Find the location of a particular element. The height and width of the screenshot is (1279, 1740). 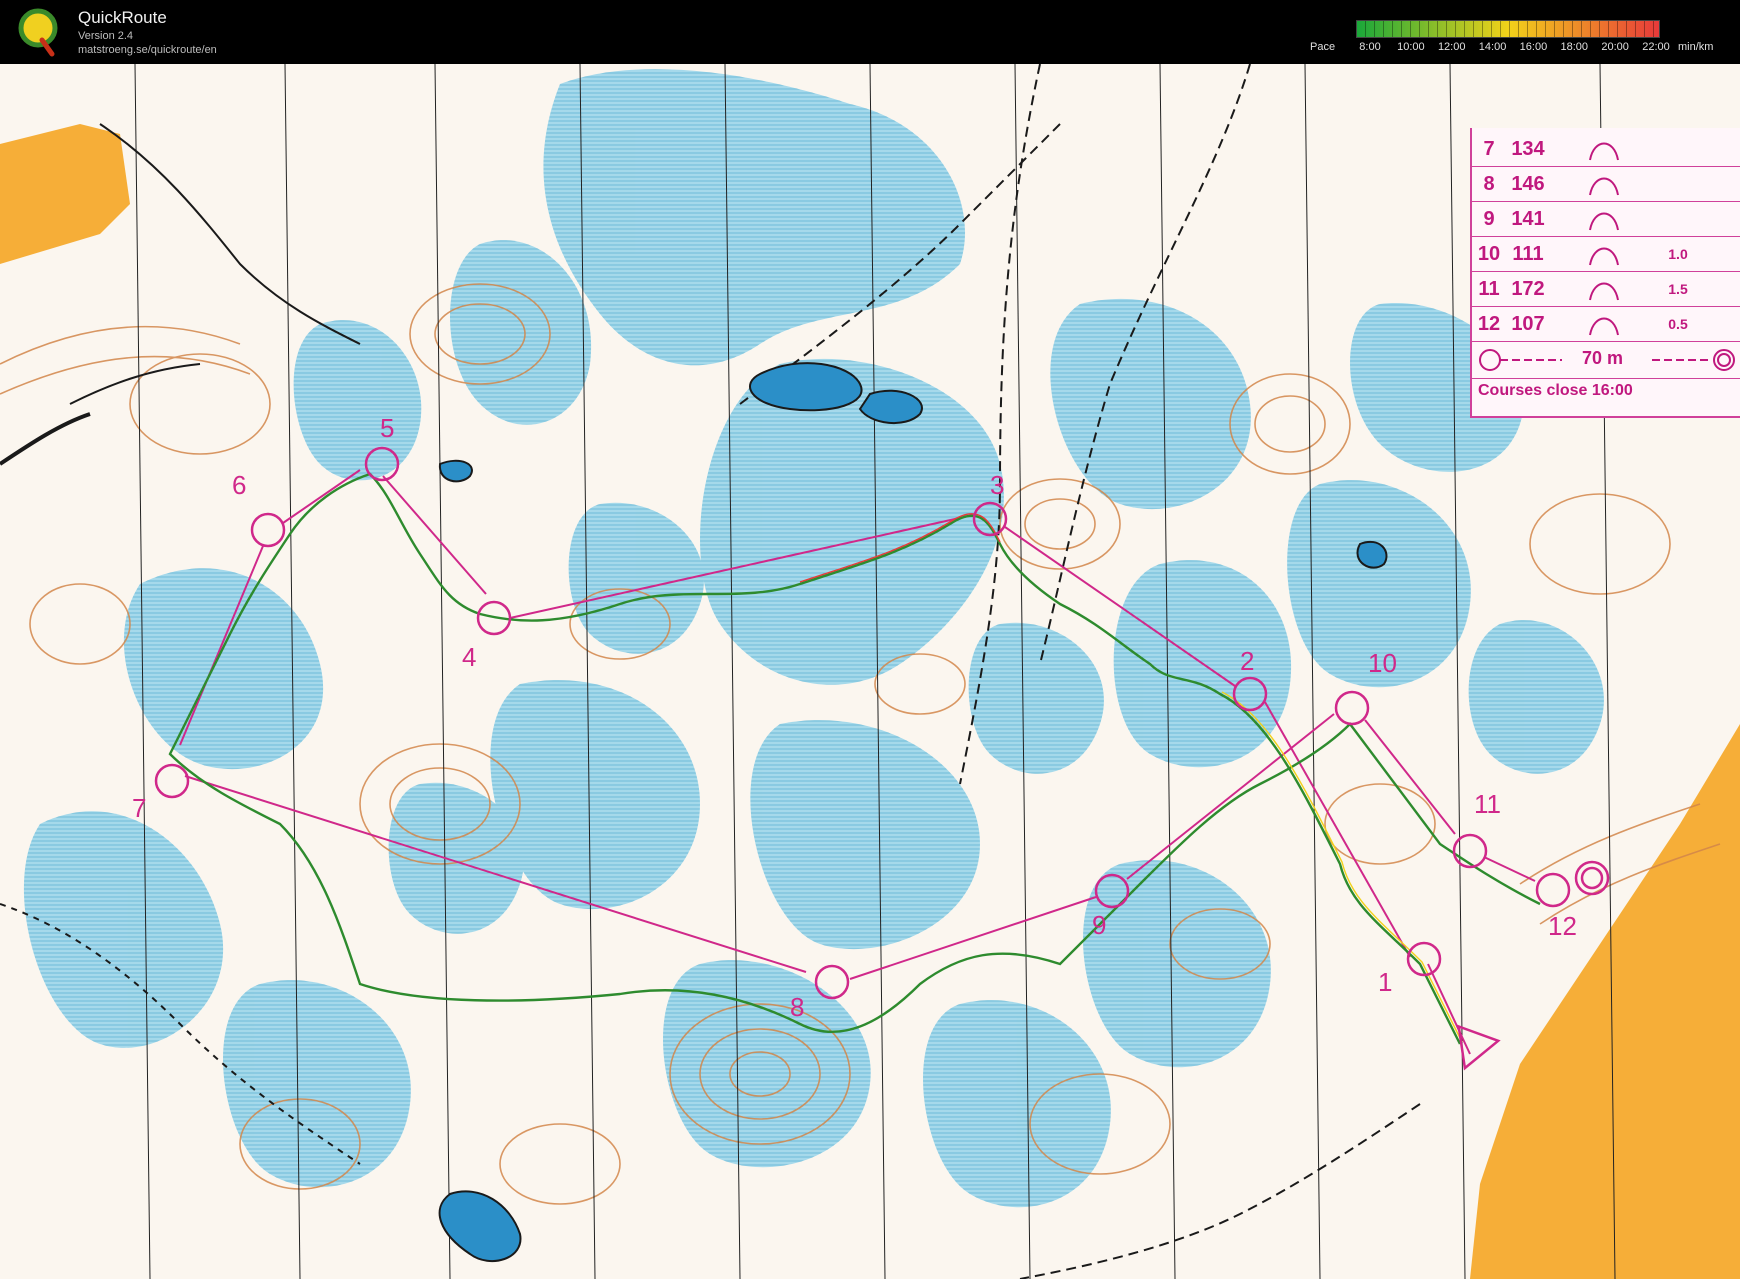

control-label-3: 3 is located at coordinates (997, 485).